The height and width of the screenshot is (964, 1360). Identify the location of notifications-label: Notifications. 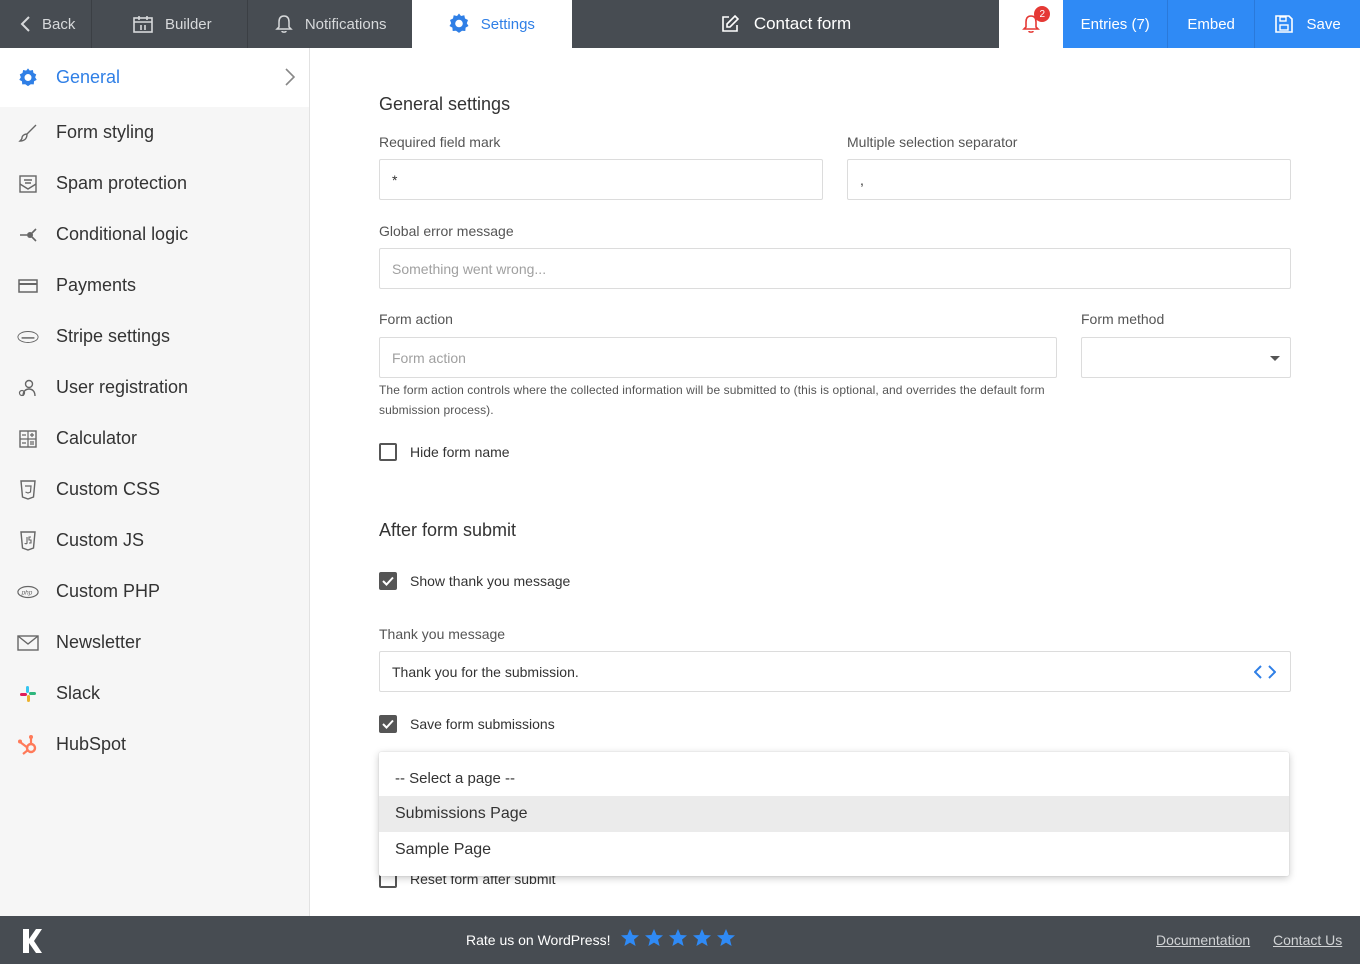
(345, 24).